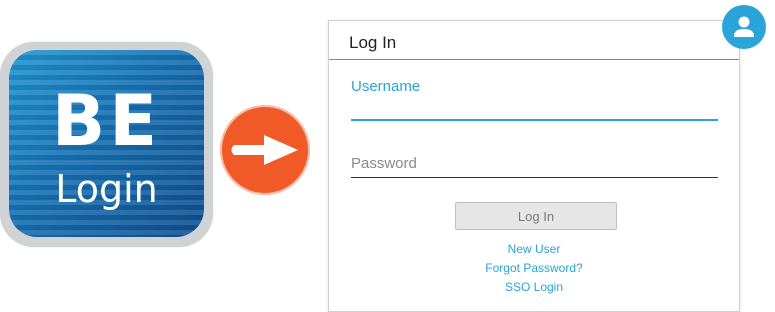  I want to click on app-icon-subtitle: Login, so click(106, 189).